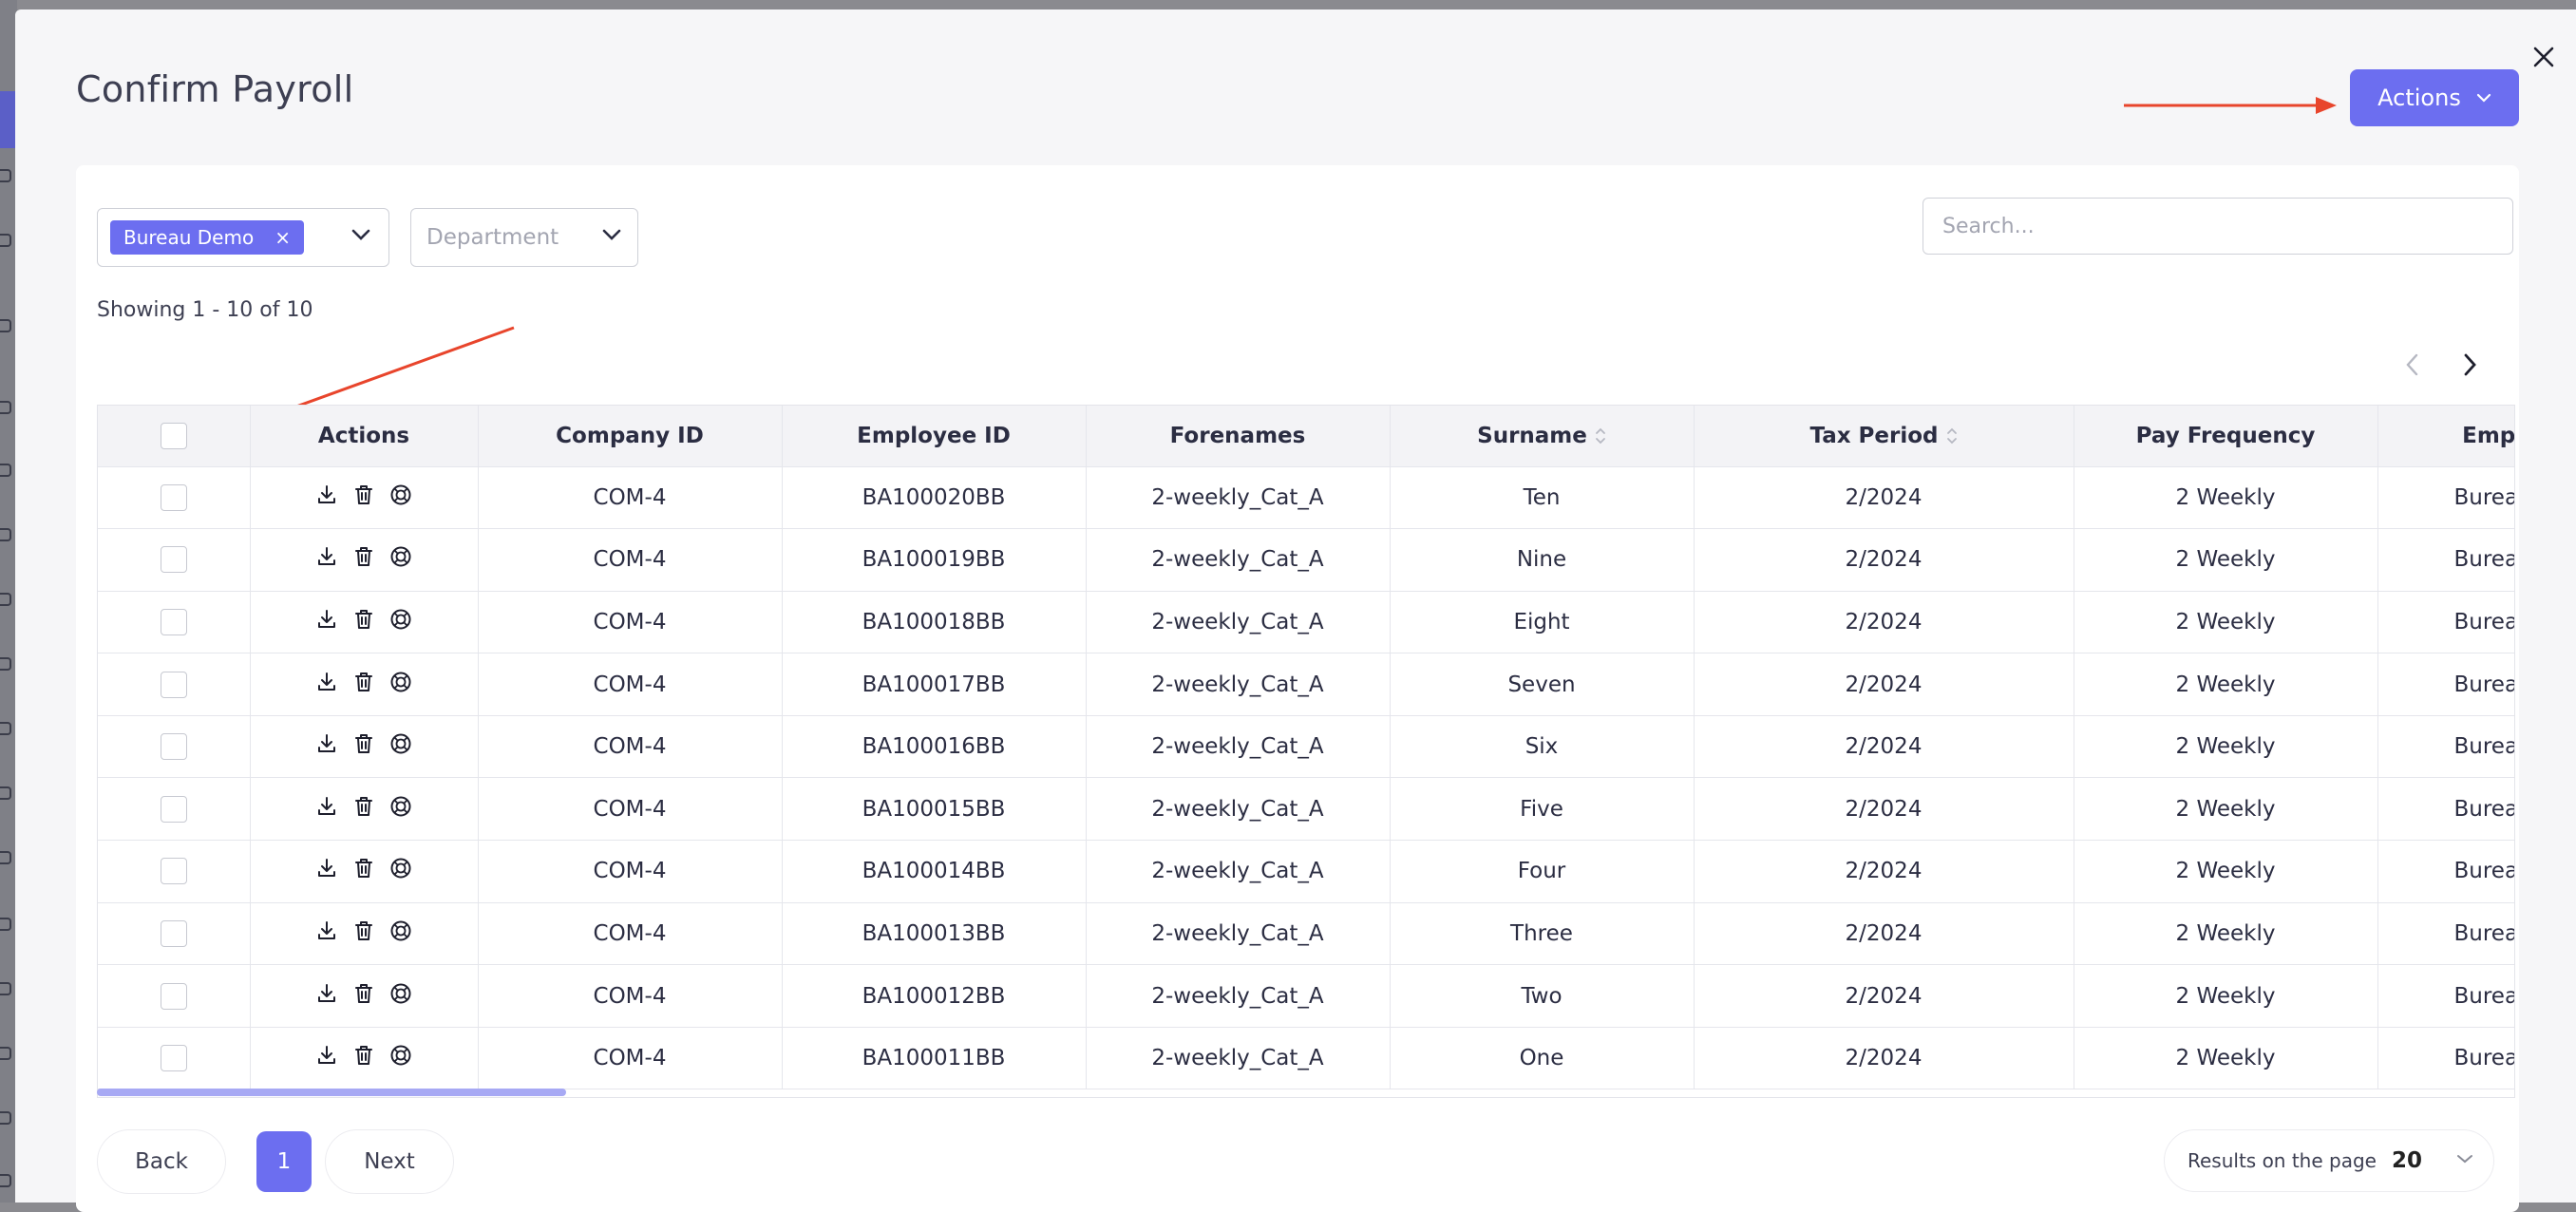 This screenshot has width=2576, height=1212. I want to click on column-header-tax-period: Tax Period, so click(1884, 436).